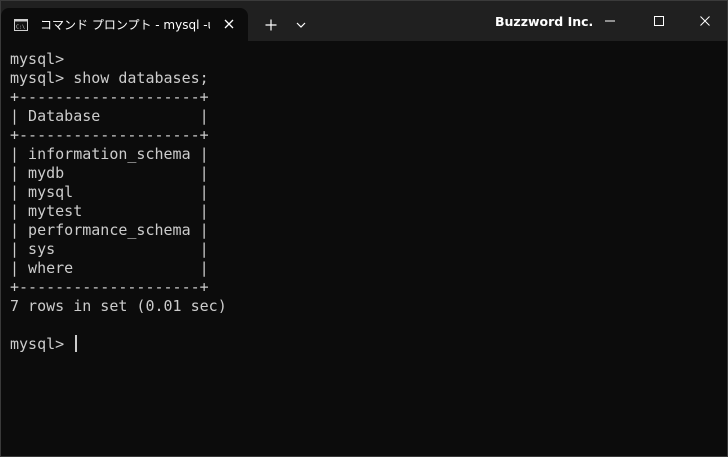  I want to click on tab-command-prompt: C:\ コマンド プロンプト - mysql -u roo, so click(124, 24).